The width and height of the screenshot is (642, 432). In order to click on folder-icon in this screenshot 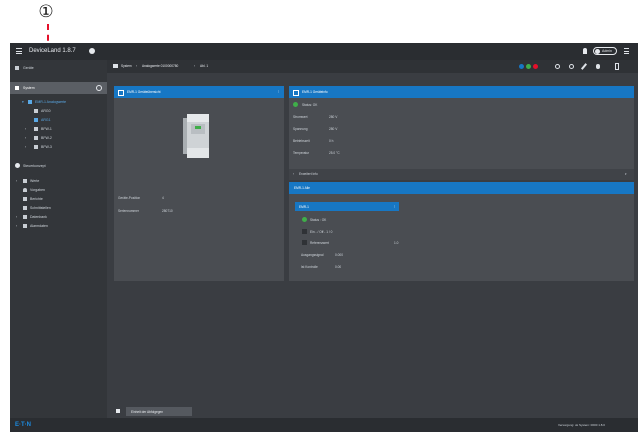, I will do `click(115, 66)`.